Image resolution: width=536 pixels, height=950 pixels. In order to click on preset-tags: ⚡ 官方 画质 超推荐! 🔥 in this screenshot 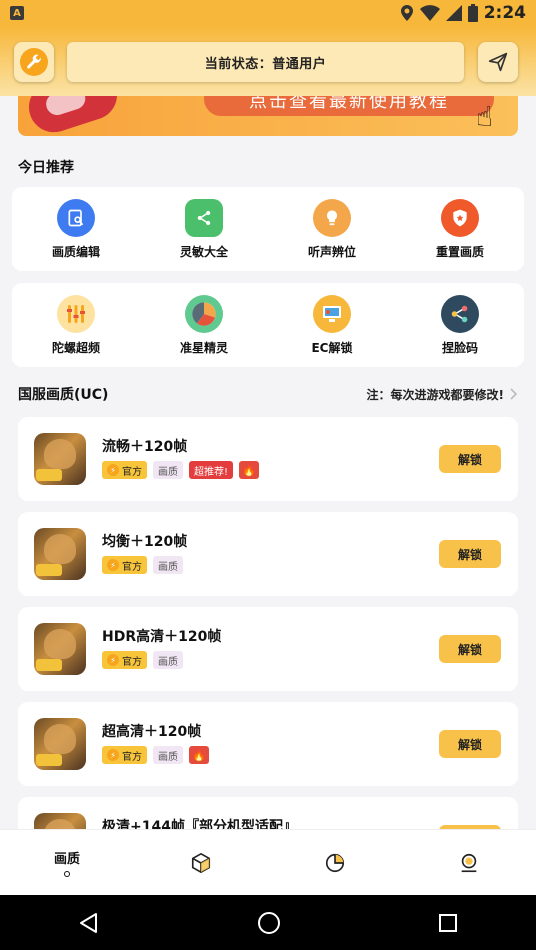, I will do `click(181, 470)`.